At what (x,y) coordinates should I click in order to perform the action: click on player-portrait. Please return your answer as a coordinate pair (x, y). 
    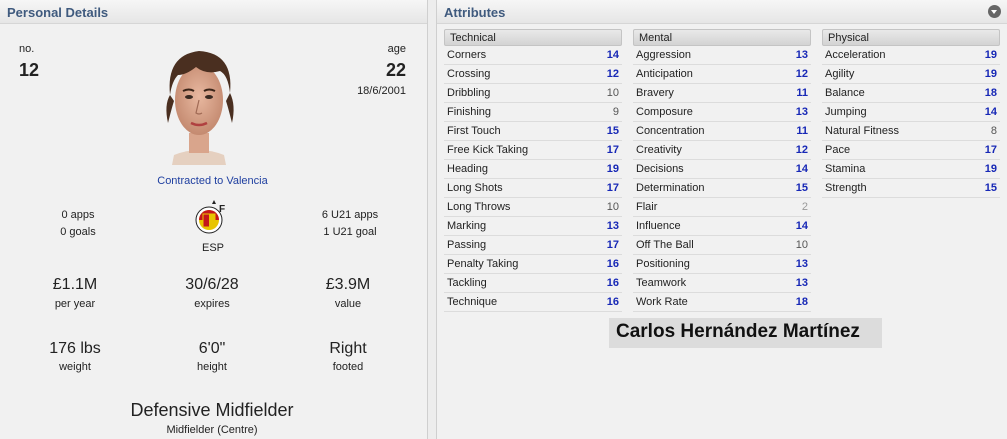
    Looking at the image, I should click on (200, 108).